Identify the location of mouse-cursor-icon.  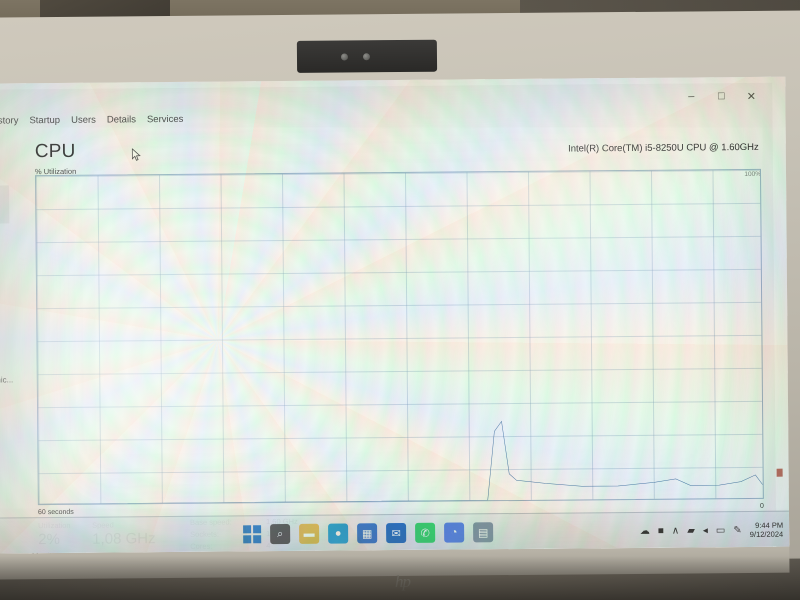
(136, 154).